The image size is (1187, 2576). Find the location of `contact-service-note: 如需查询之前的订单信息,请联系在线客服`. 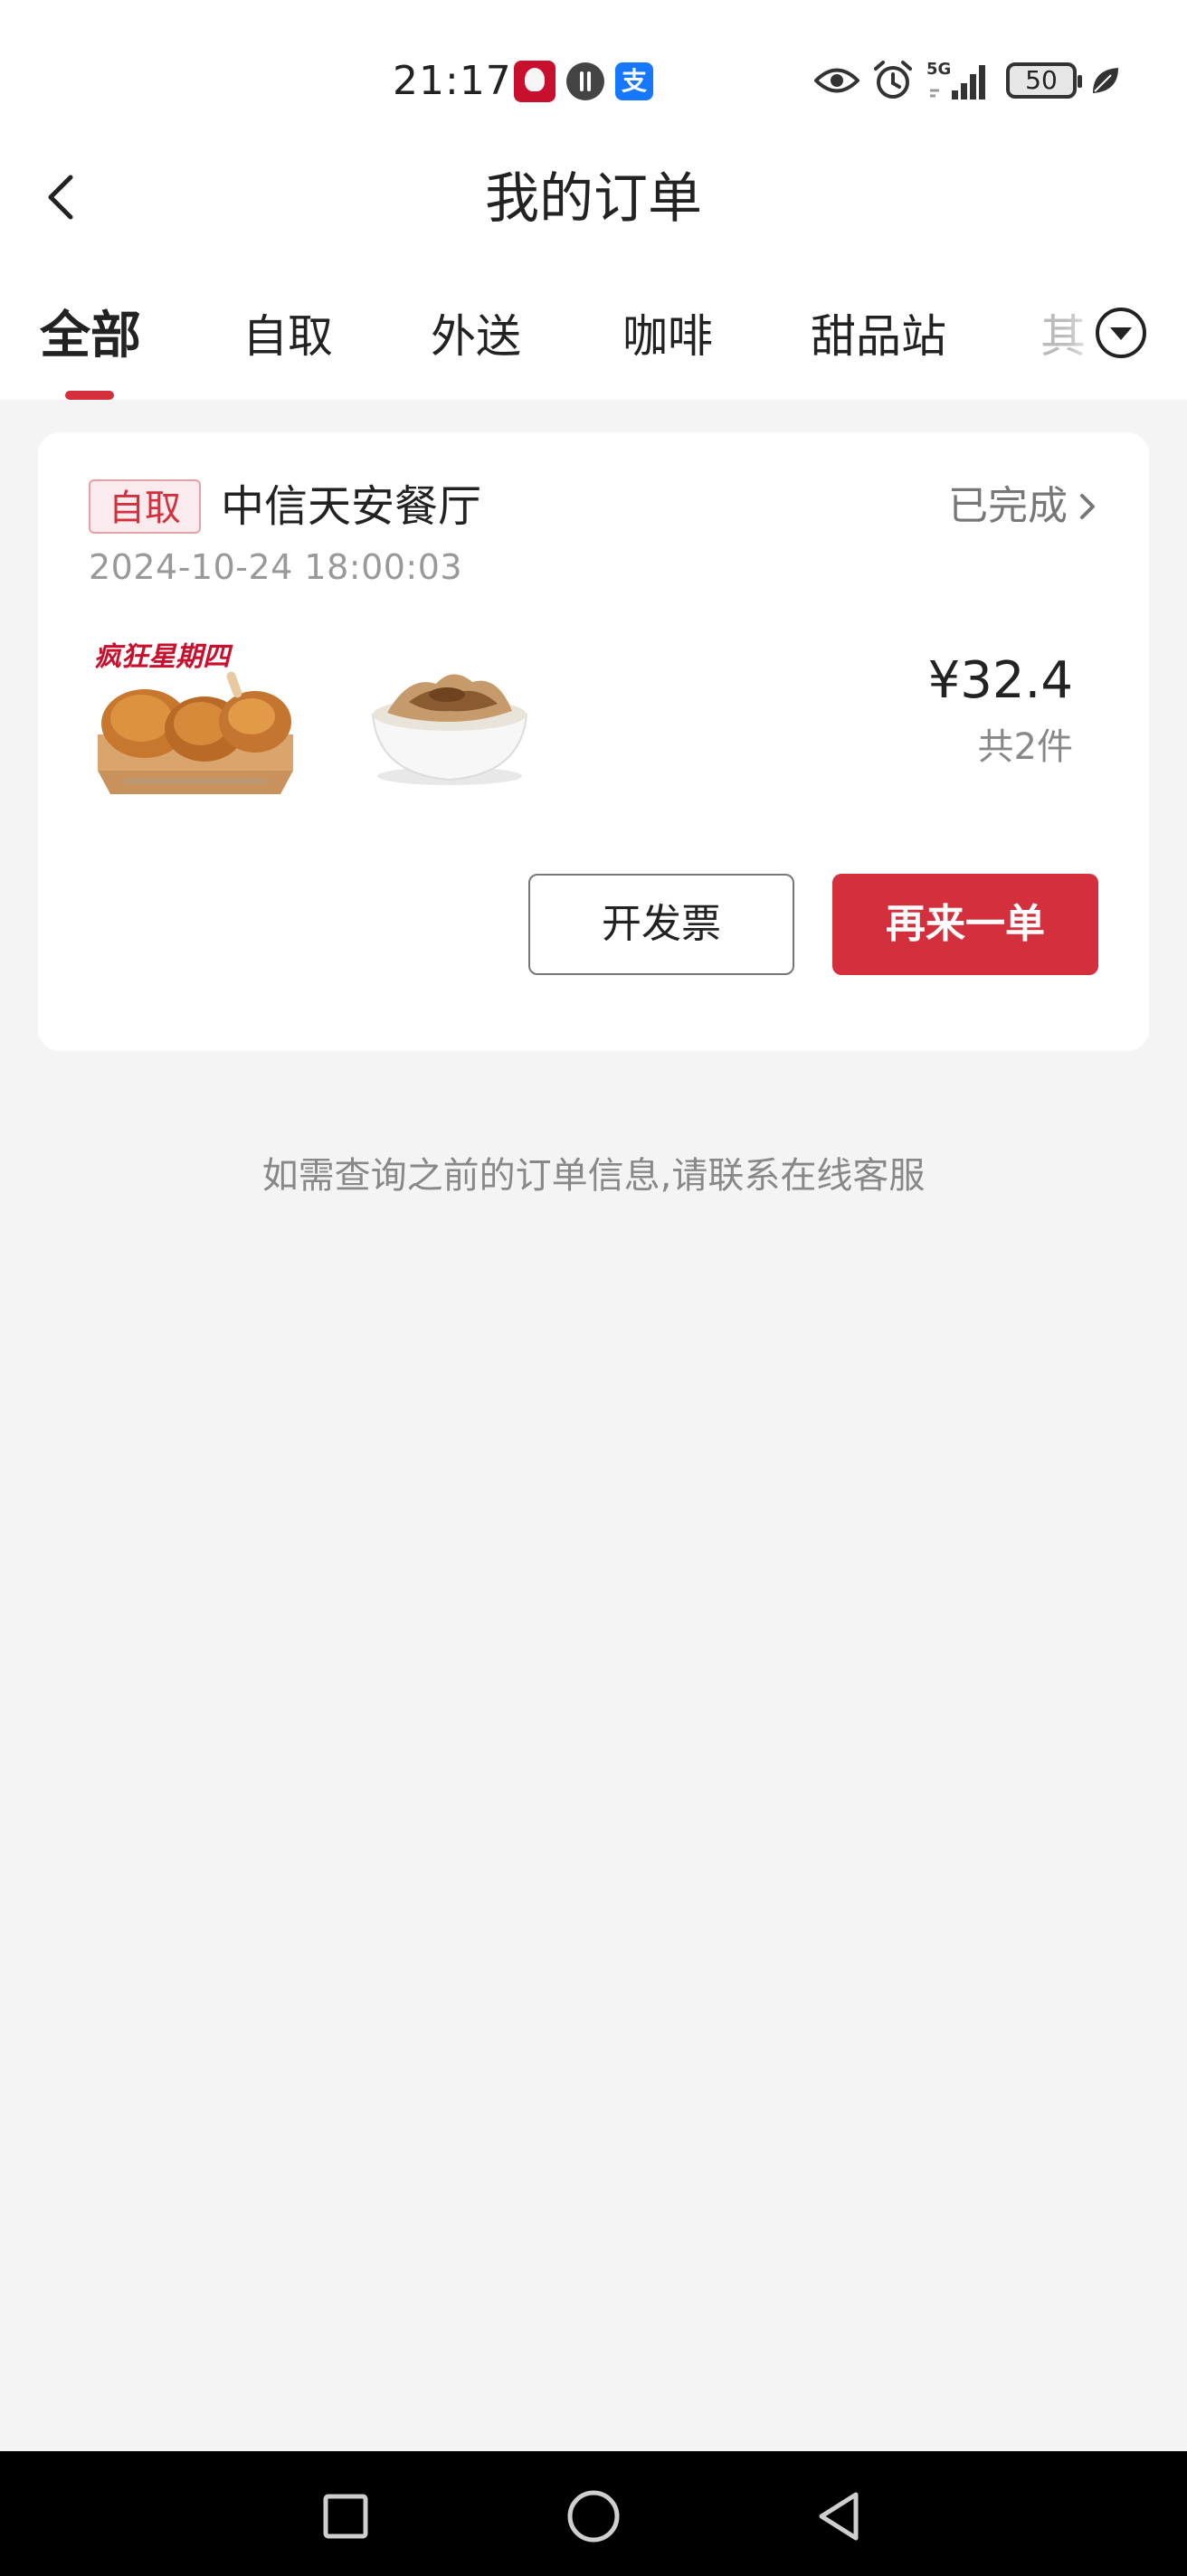

contact-service-note: 如需查询之前的订单信息,请联系在线客服 is located at coordinates (593, 1176).